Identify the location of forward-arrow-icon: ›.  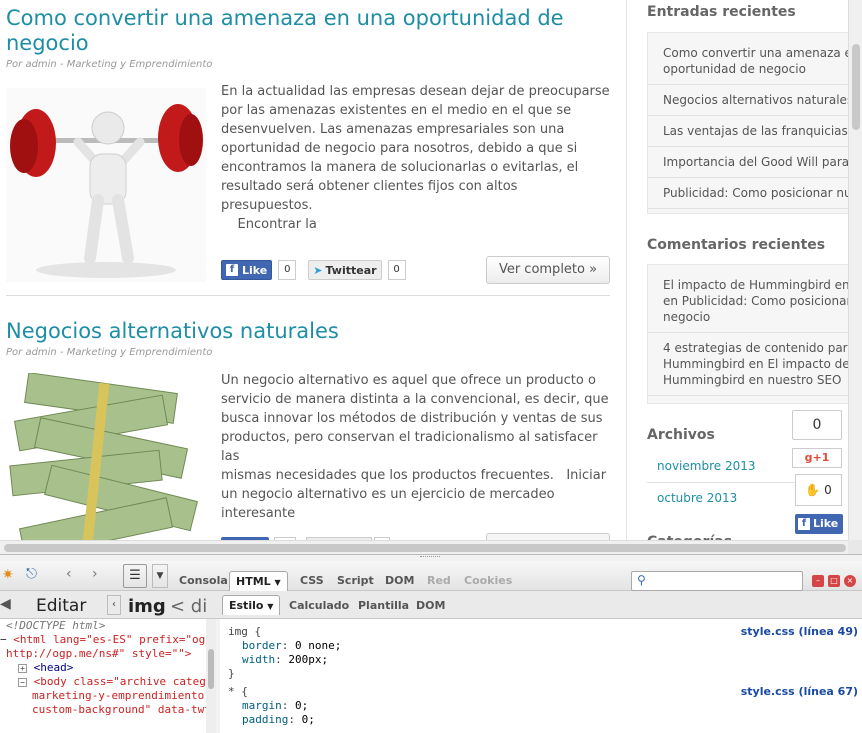
(95, 574).